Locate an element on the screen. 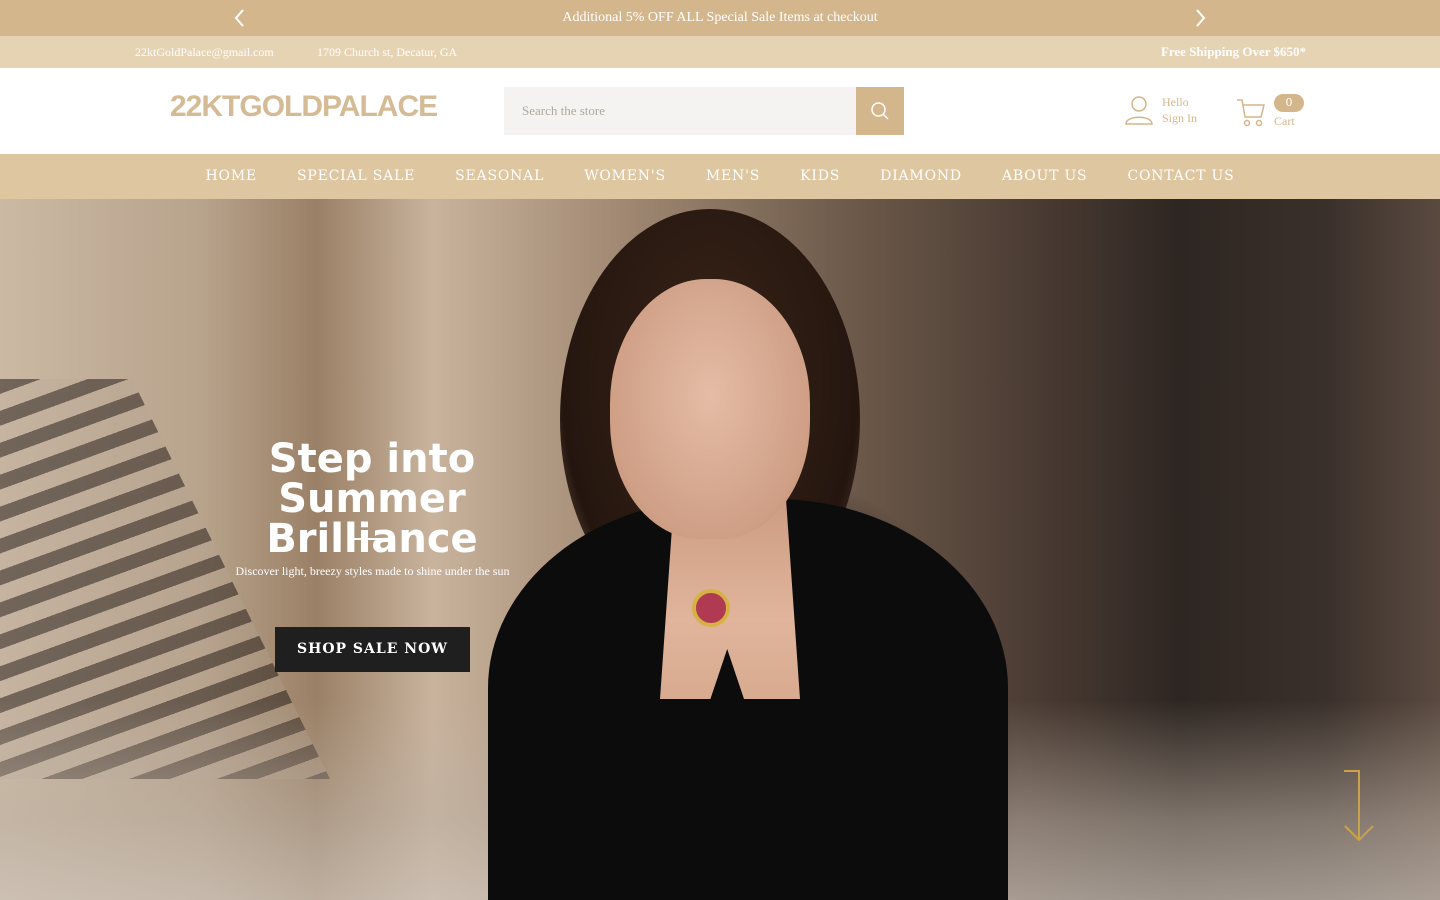  search-button is located at coordinates (880, 111).